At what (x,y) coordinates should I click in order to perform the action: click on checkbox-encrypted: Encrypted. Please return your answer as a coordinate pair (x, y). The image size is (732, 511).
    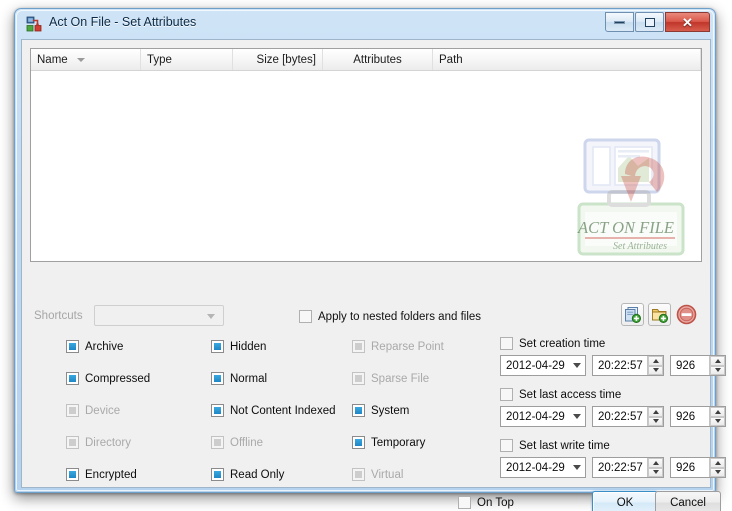
    Looking at the image, I should click on (101, 474).